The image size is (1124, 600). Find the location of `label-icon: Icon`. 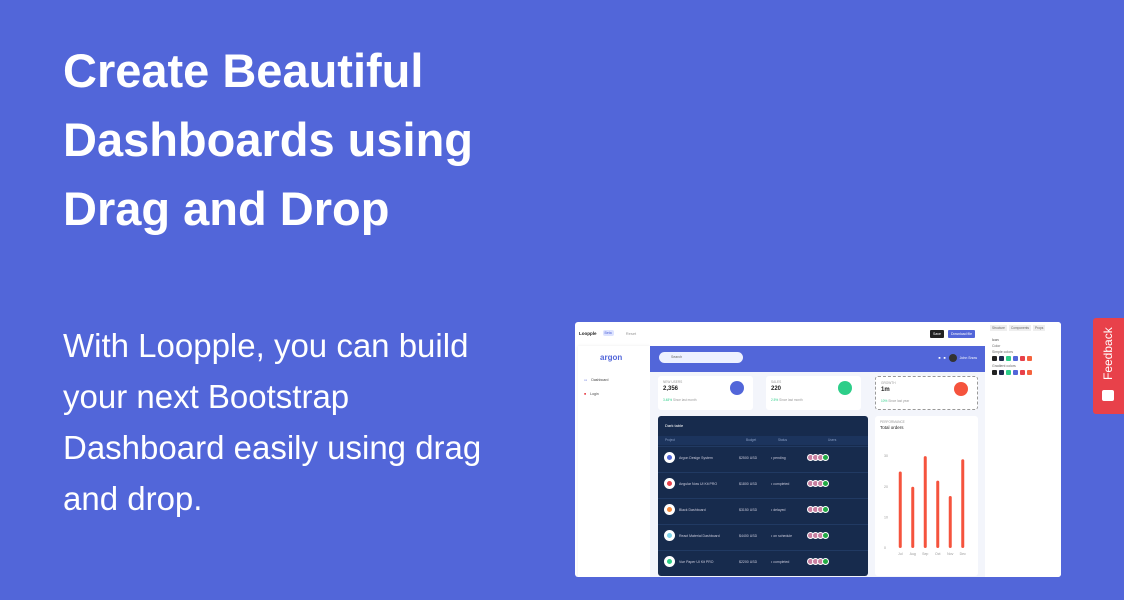

label-icon: Icon is located at coordinates (995, 340).